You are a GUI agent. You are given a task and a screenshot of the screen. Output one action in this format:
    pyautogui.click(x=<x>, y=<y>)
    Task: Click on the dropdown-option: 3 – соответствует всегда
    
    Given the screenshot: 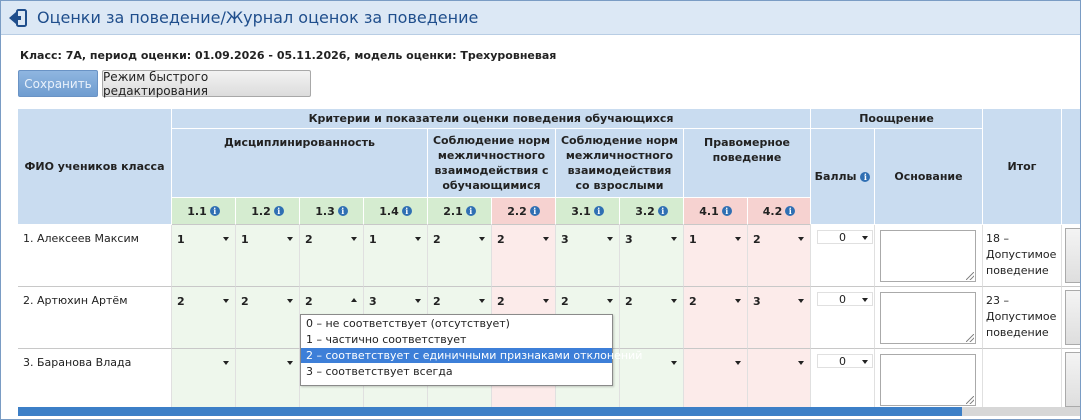 What is the action you would take?
    pyautogui.click(x=456, y=371)
    